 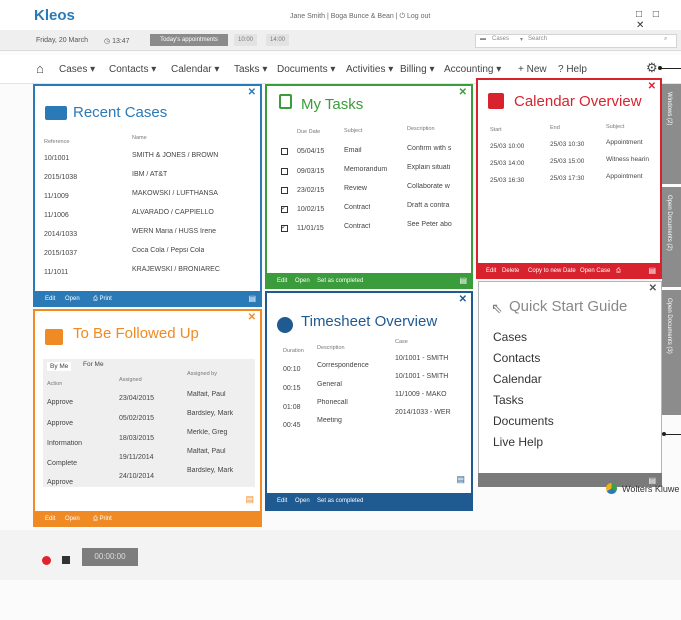 I want to click on gear-icon: ⚙, so click(x=652, y=68).